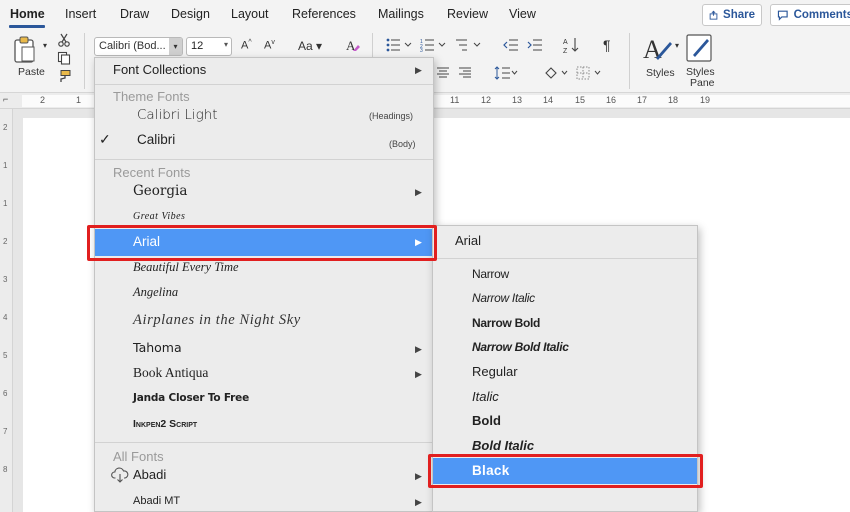  What do you see at coordinates (810, 15) in the screenshot?
I see `comments-button: Comments` at bounding box center [810, 15].